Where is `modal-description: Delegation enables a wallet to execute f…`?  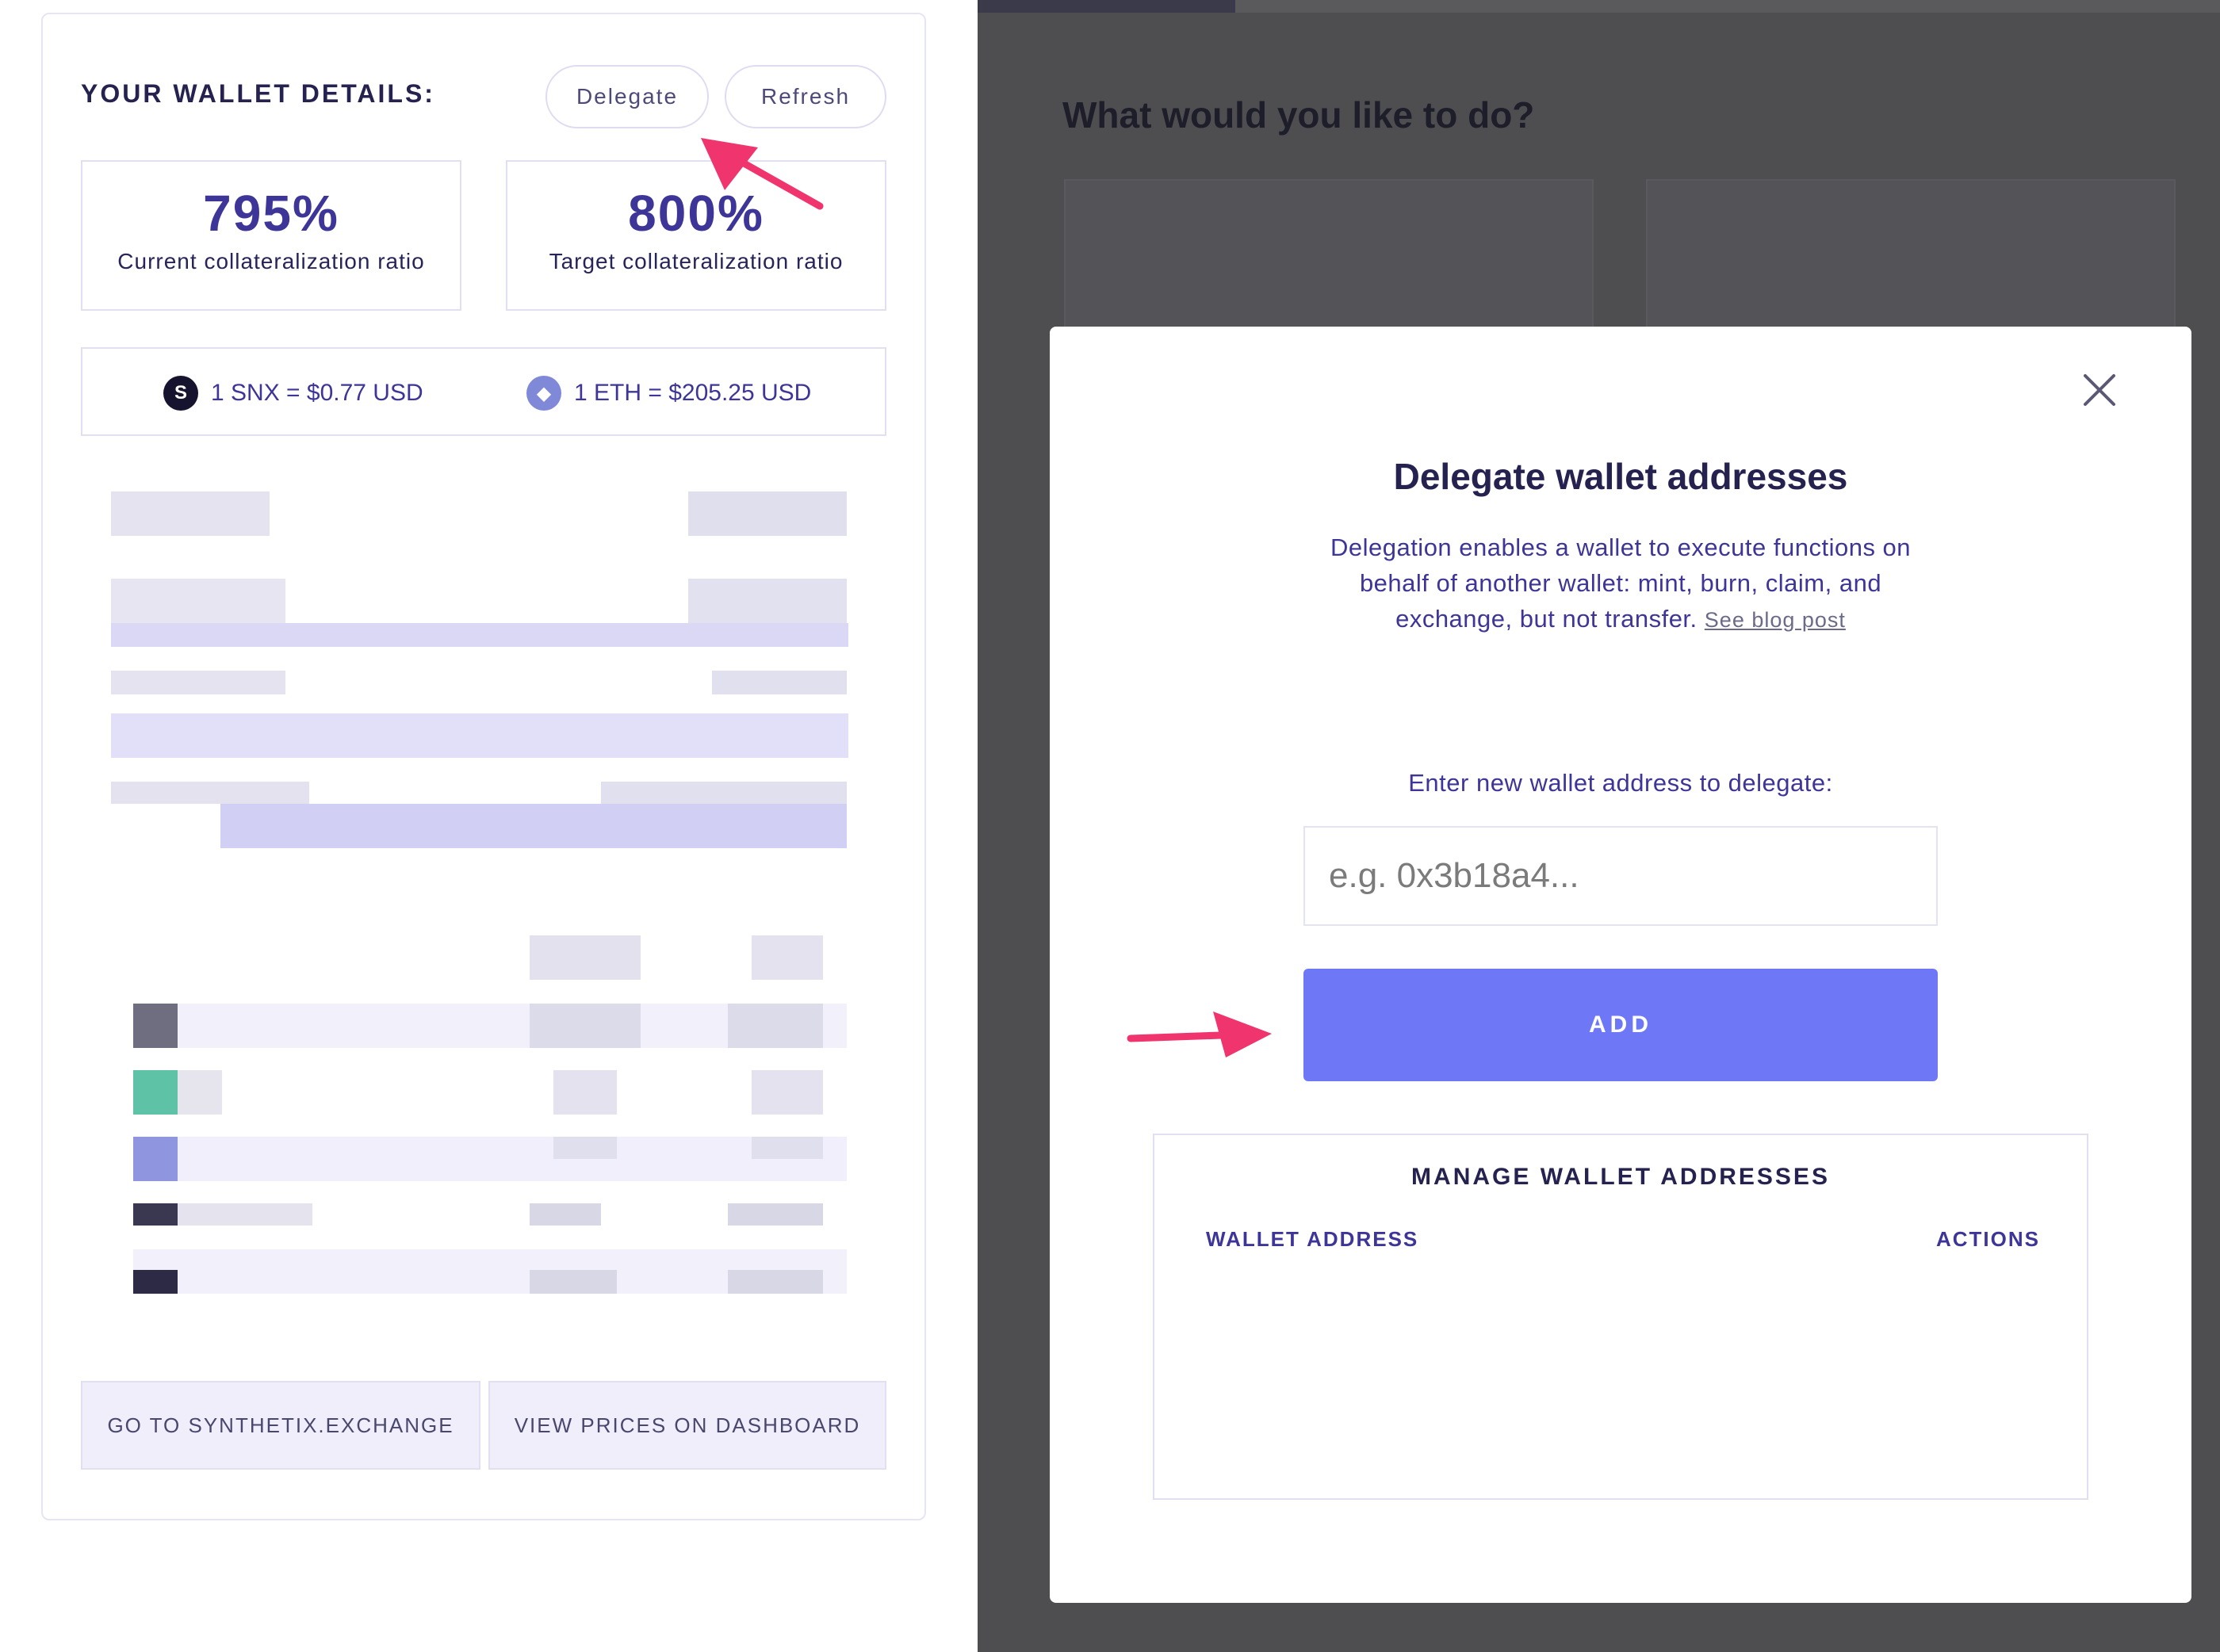 modal-description: Delegation enables a wallet to execute f… is located at coordinates (1620, 584).